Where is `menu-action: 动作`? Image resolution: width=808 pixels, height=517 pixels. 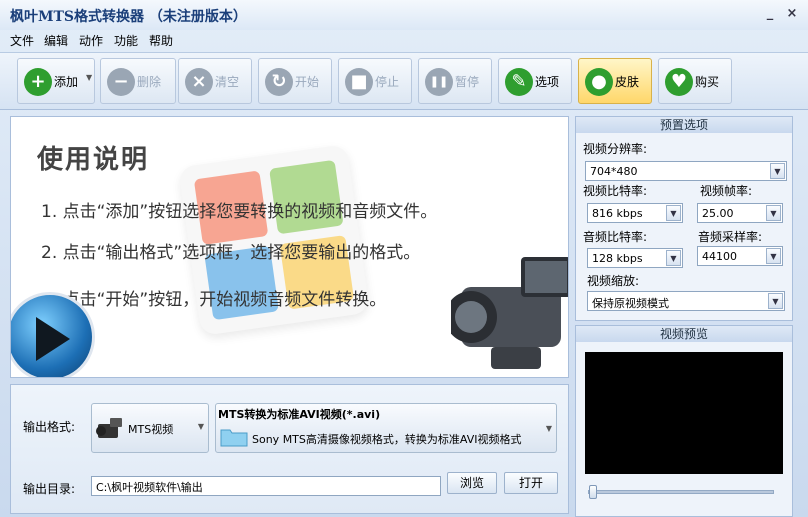 menu-action: 动作 is located at coordinates (91, 40).